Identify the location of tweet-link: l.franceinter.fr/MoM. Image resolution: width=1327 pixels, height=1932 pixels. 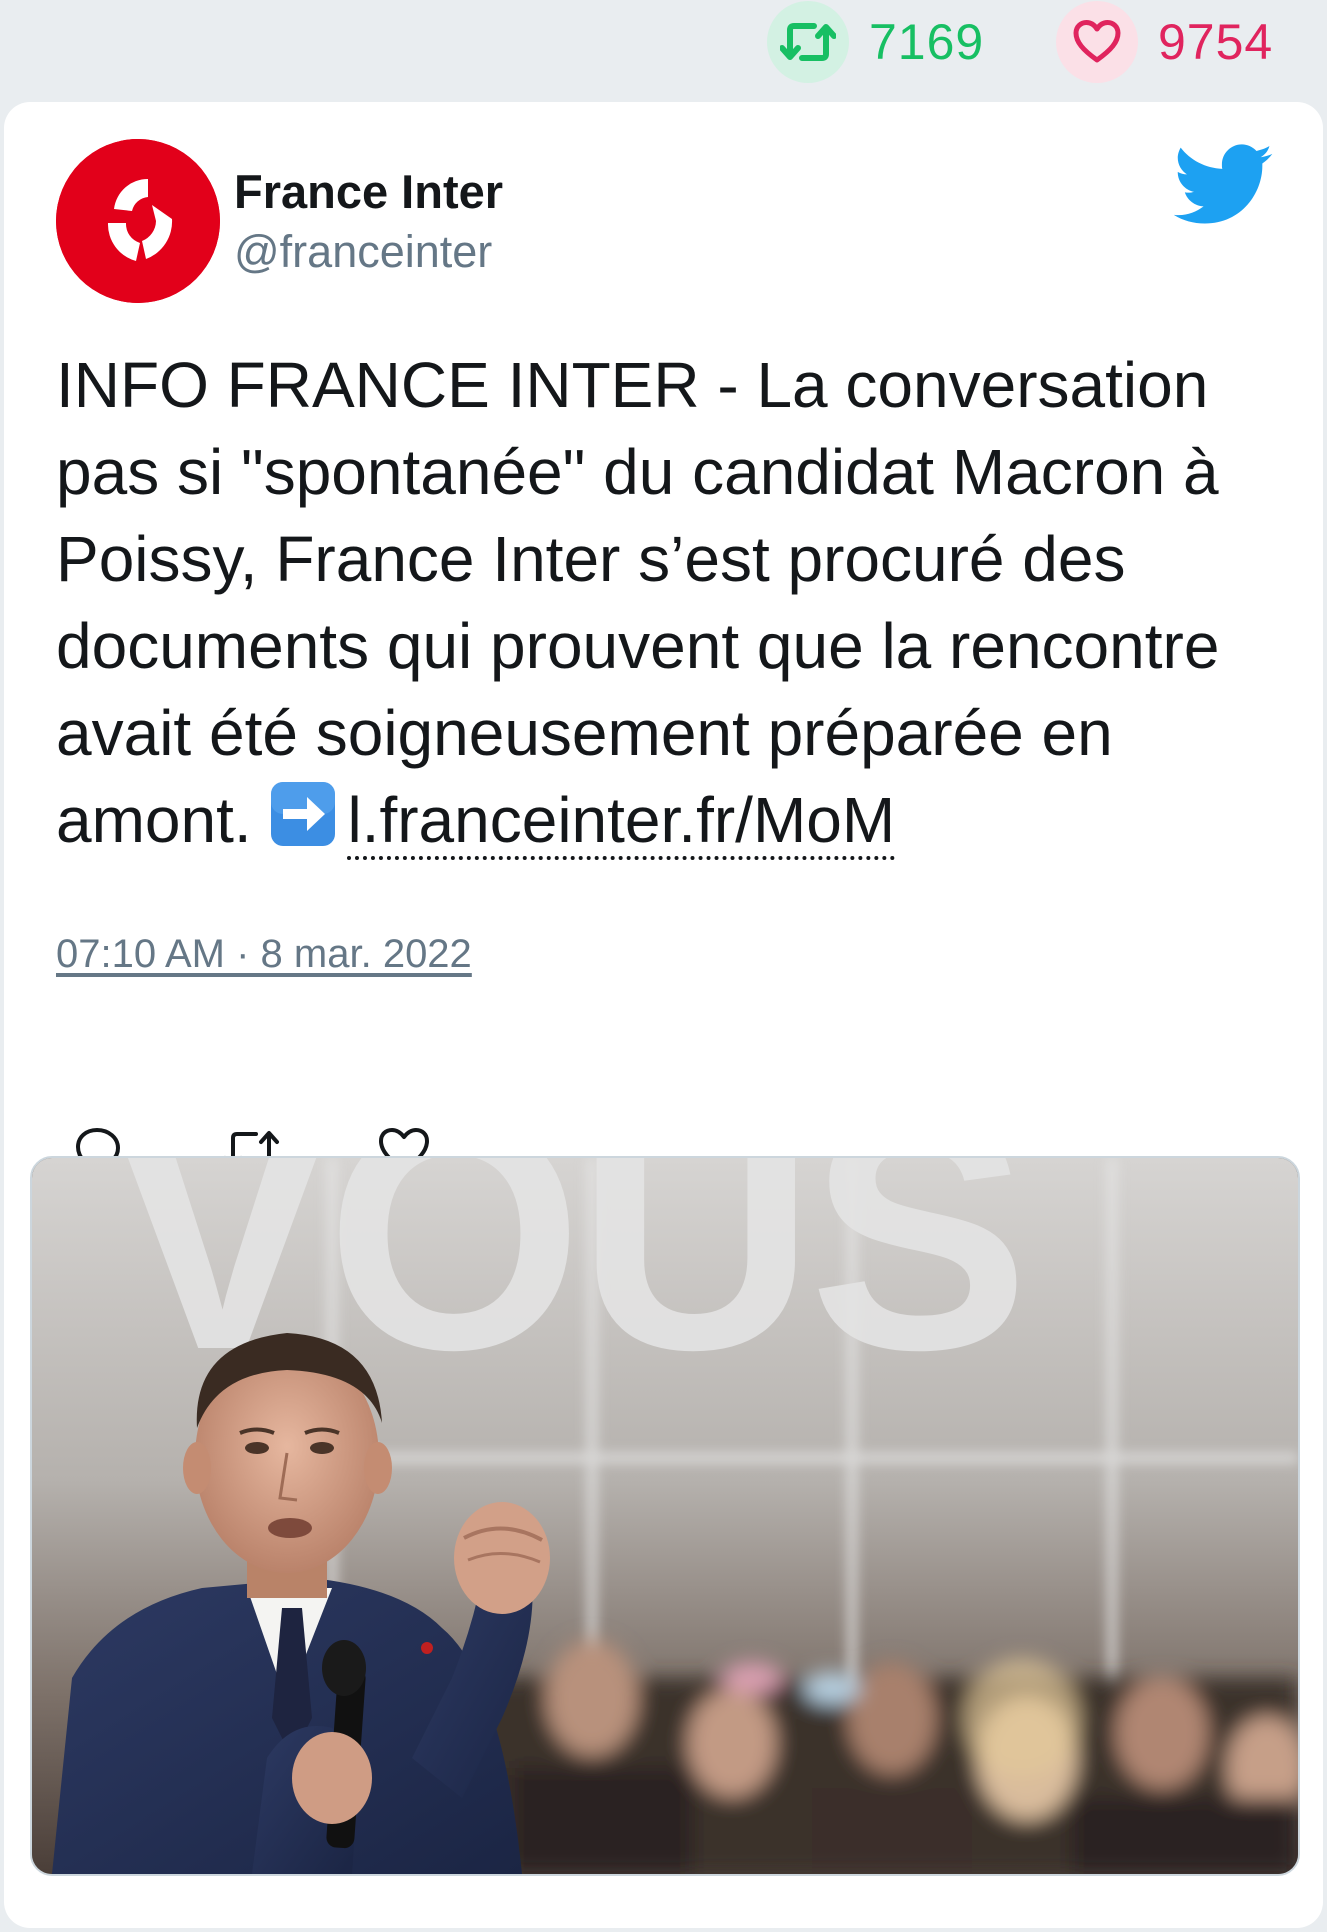
(621, 822).